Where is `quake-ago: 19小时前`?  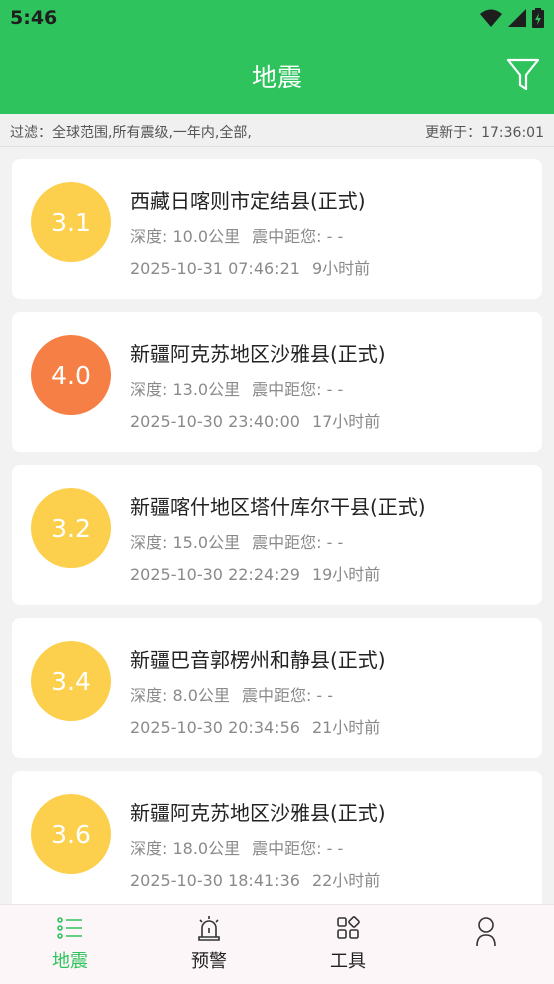
quake-ago: 19小时前 is located at coordinates (346, 574).